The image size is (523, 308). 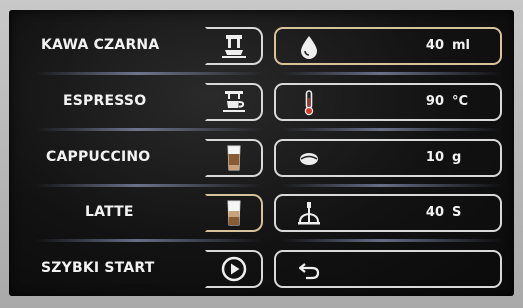 I want to click on black-coffee-cup-icon, so click(x=234, y=46).